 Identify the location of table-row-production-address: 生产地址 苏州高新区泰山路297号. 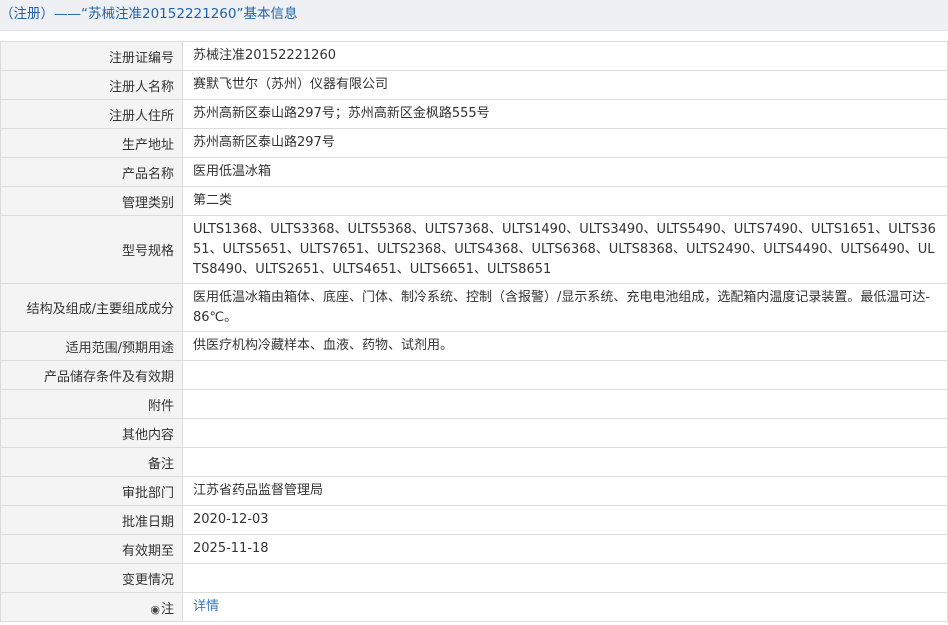
(474, 143).